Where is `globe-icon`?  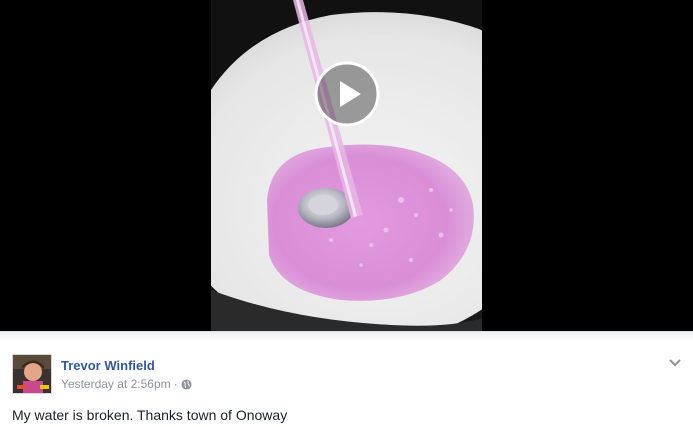
globe-icon is located at coordinates (186, 384).